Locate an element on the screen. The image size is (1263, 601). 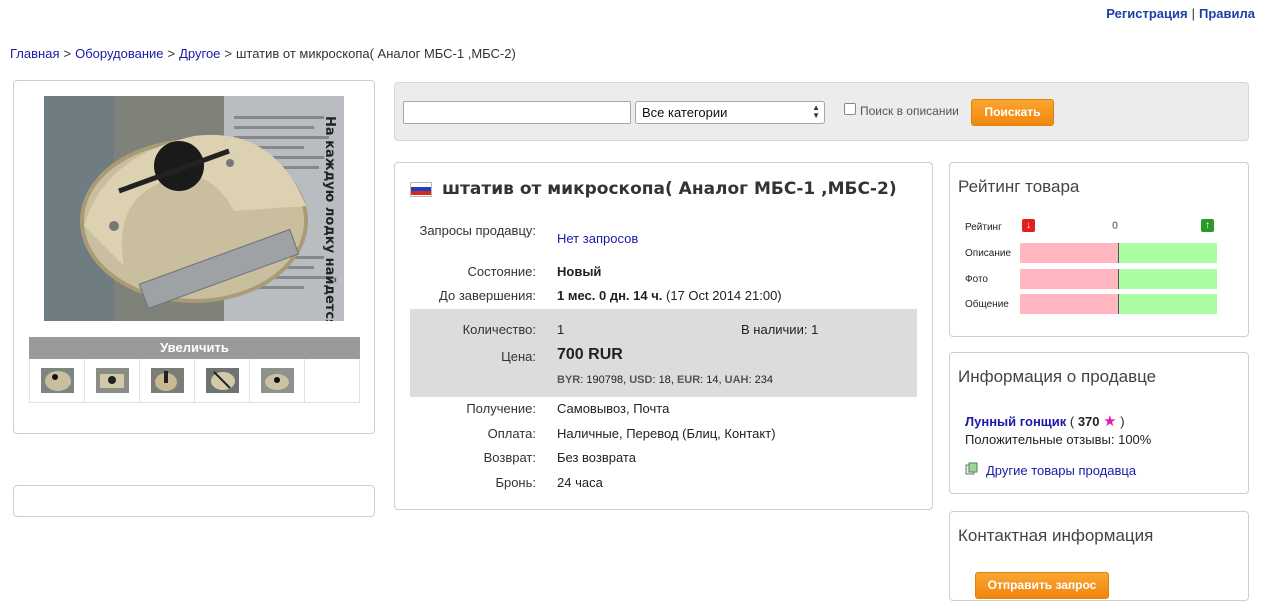
in-stock-value: 1 is located at coordinates (815, 329).